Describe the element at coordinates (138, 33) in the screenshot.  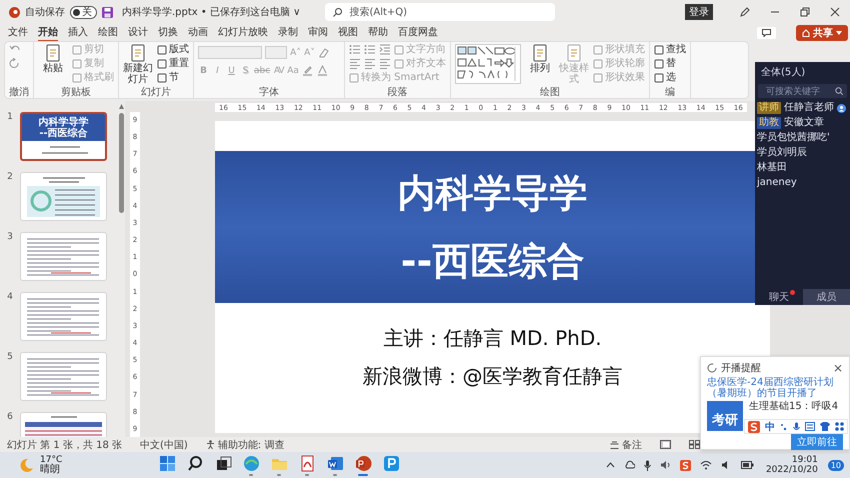
I see `ribbon-tab: 设计` at that location.